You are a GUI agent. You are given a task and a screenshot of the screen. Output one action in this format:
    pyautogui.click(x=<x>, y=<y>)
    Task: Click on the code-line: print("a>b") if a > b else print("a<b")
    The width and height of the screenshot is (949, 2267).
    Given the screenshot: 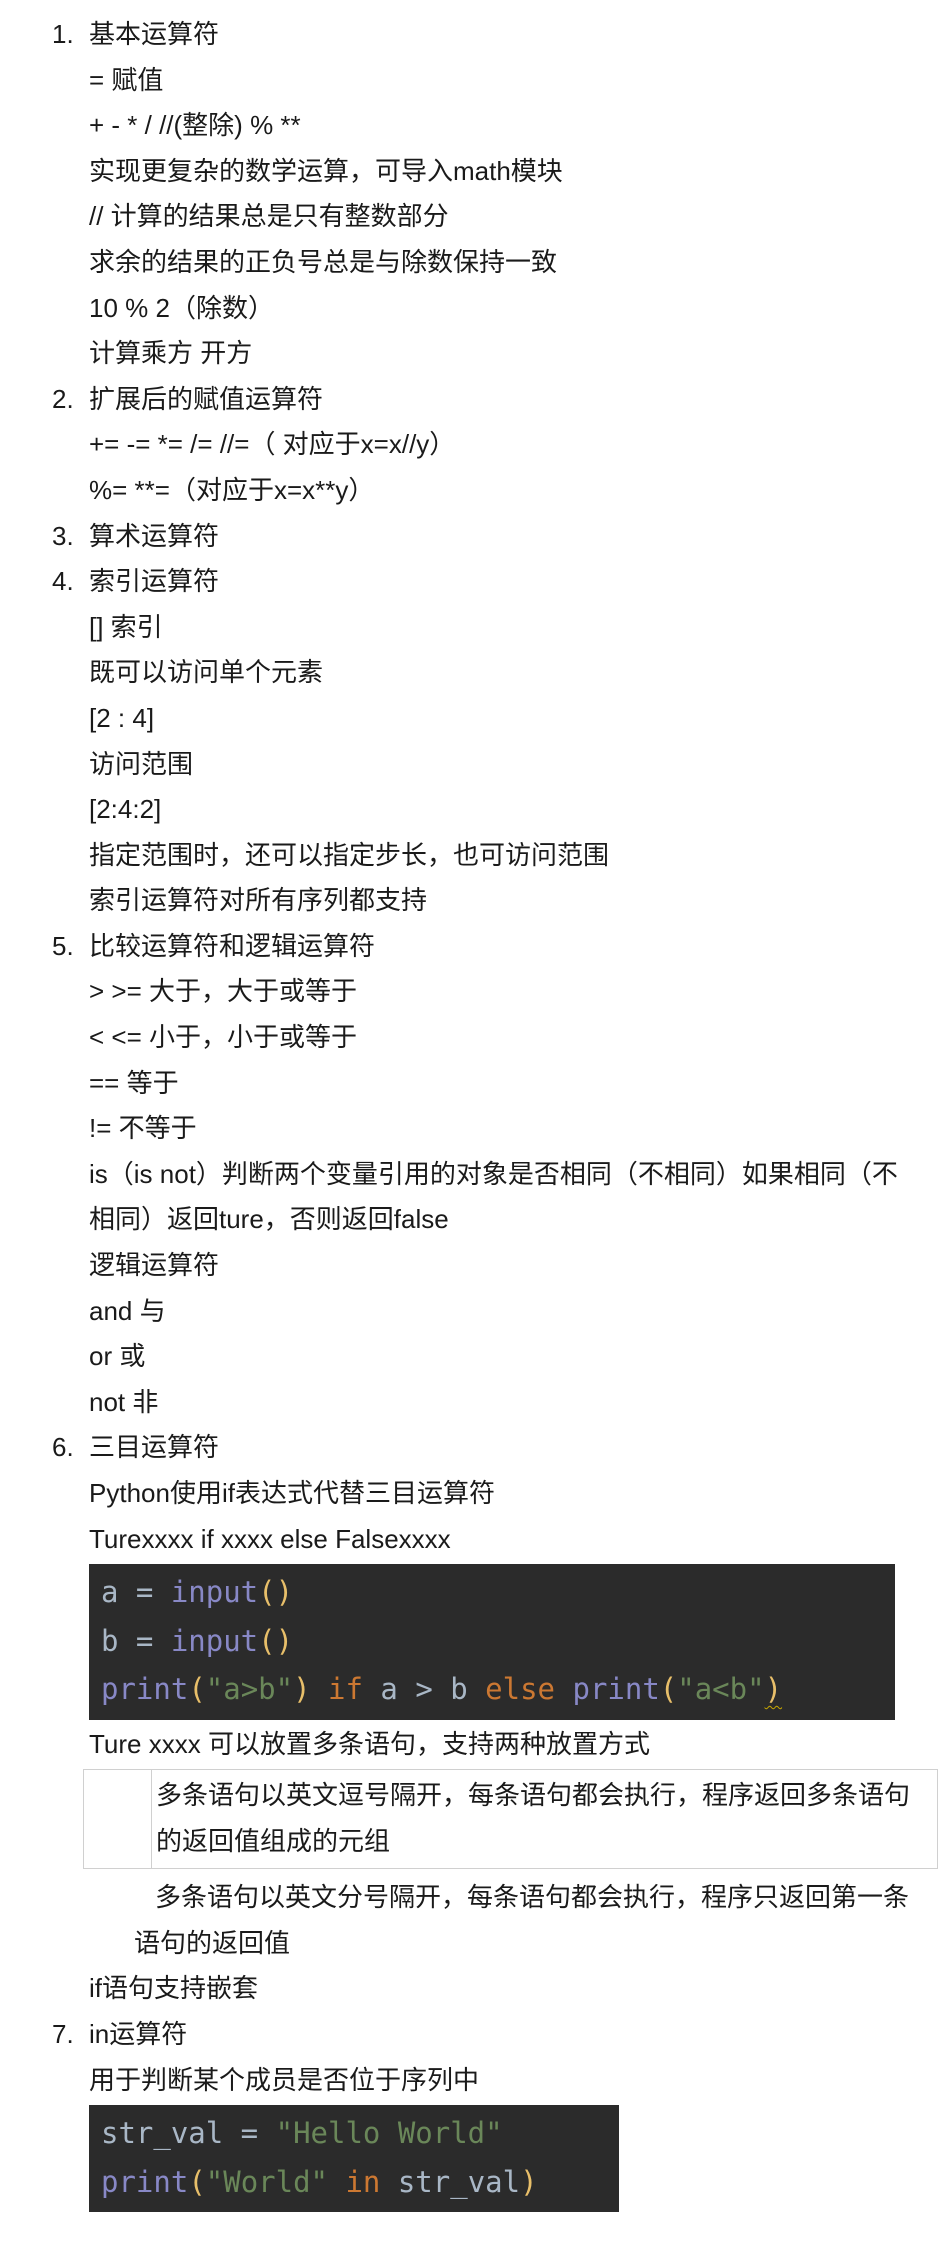 What is the action you would take?
    pyautogui.click(x=492, y=1689)
    